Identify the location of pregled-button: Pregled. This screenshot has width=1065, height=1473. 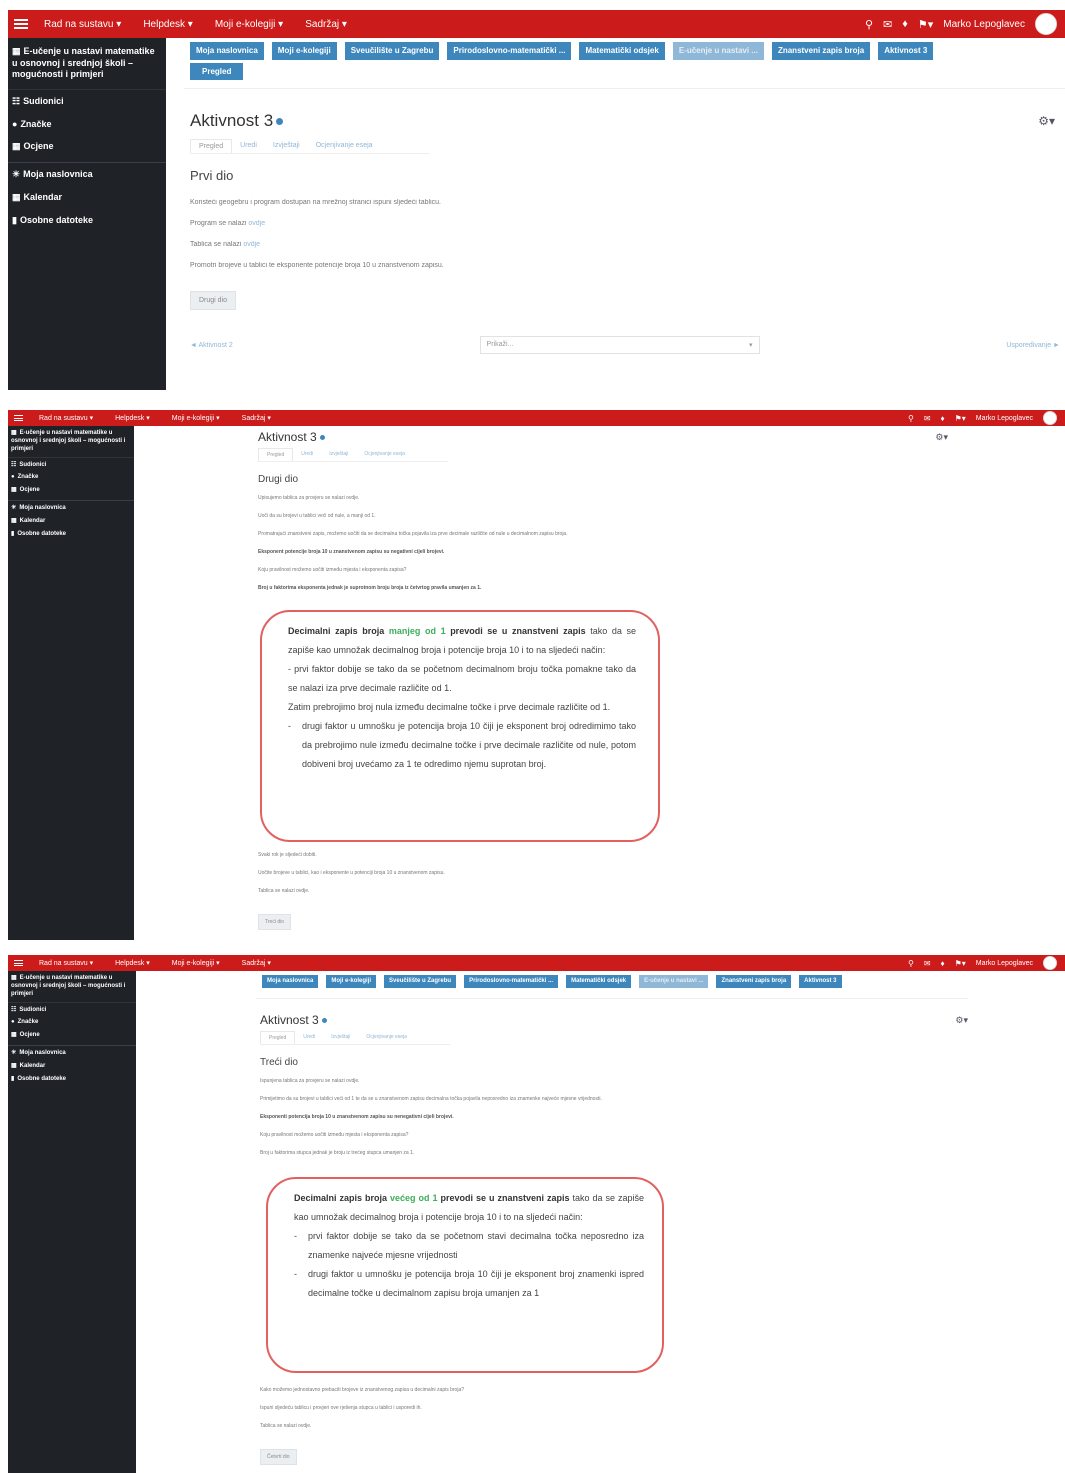
(217, 71).